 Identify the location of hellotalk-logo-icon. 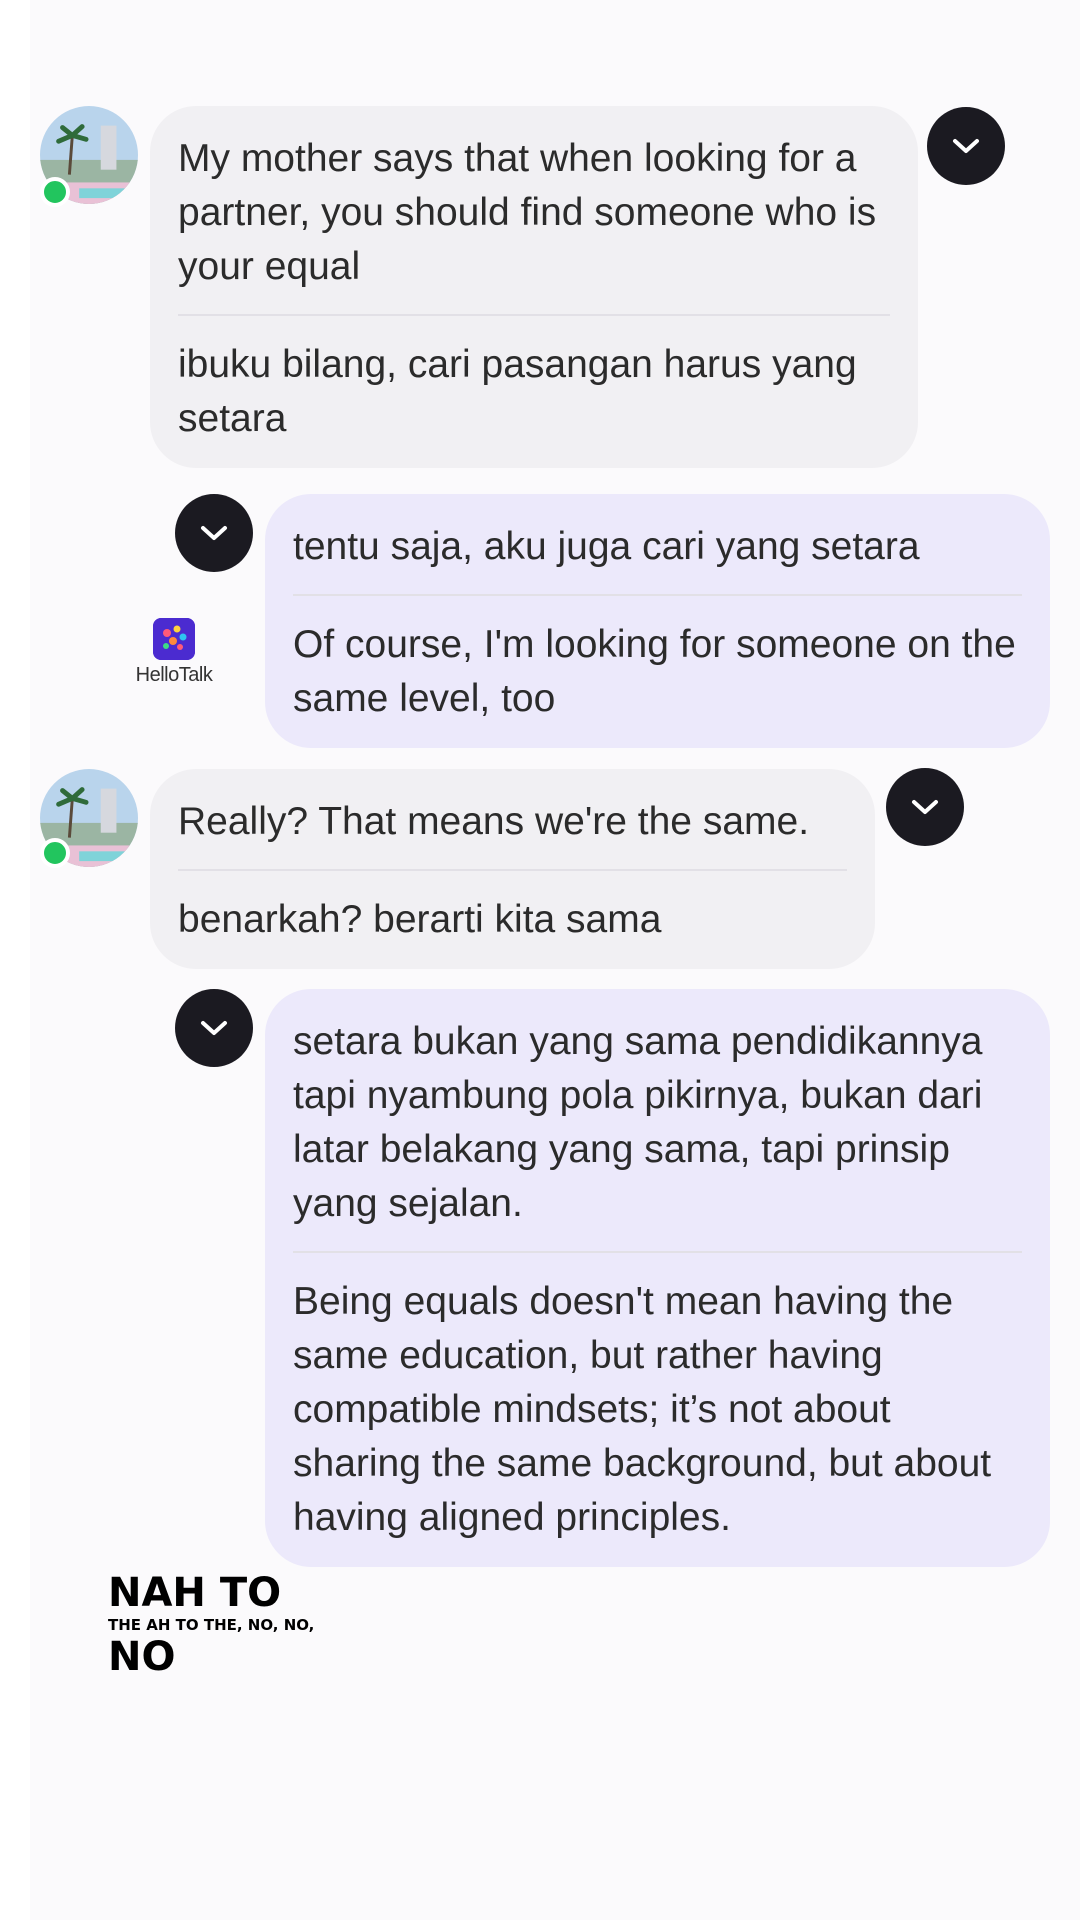
(174, 639).